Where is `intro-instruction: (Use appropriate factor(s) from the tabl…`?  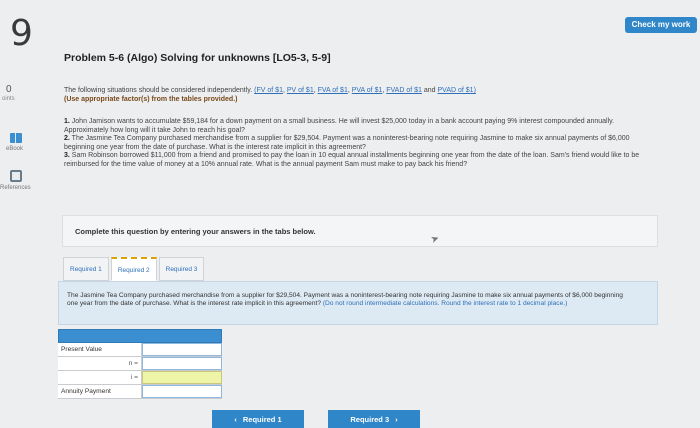
intro-instruction: (Use appropriate factor(s) from the tabl… is located at coordinates (151, 99).